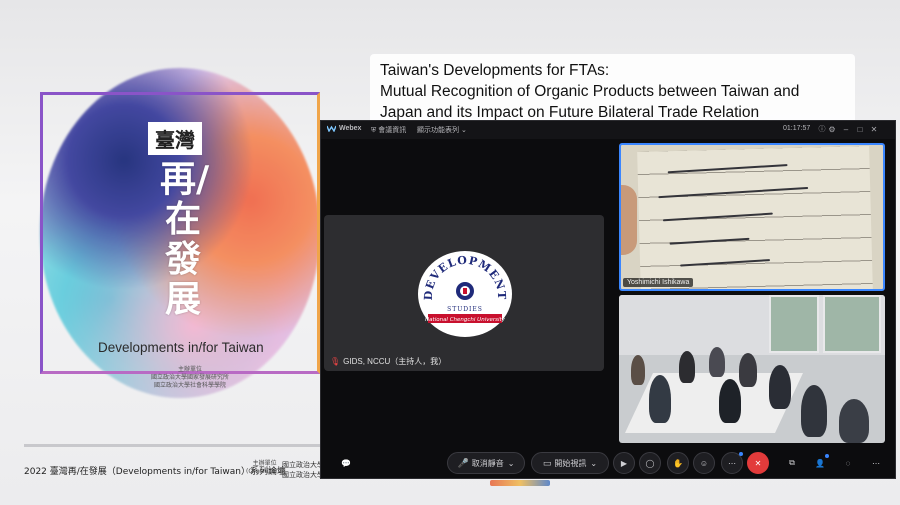 Image resolution: width=900 pixels, height=505 pixels. Describe the element at coordinates (392, 130) in the screenshot. I see `meeting-info-label: 會議資訊` at that location.